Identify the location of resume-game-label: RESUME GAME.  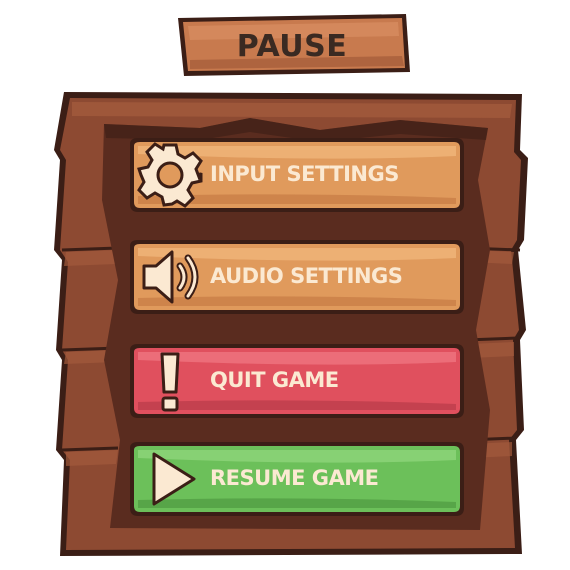
(294, 478).